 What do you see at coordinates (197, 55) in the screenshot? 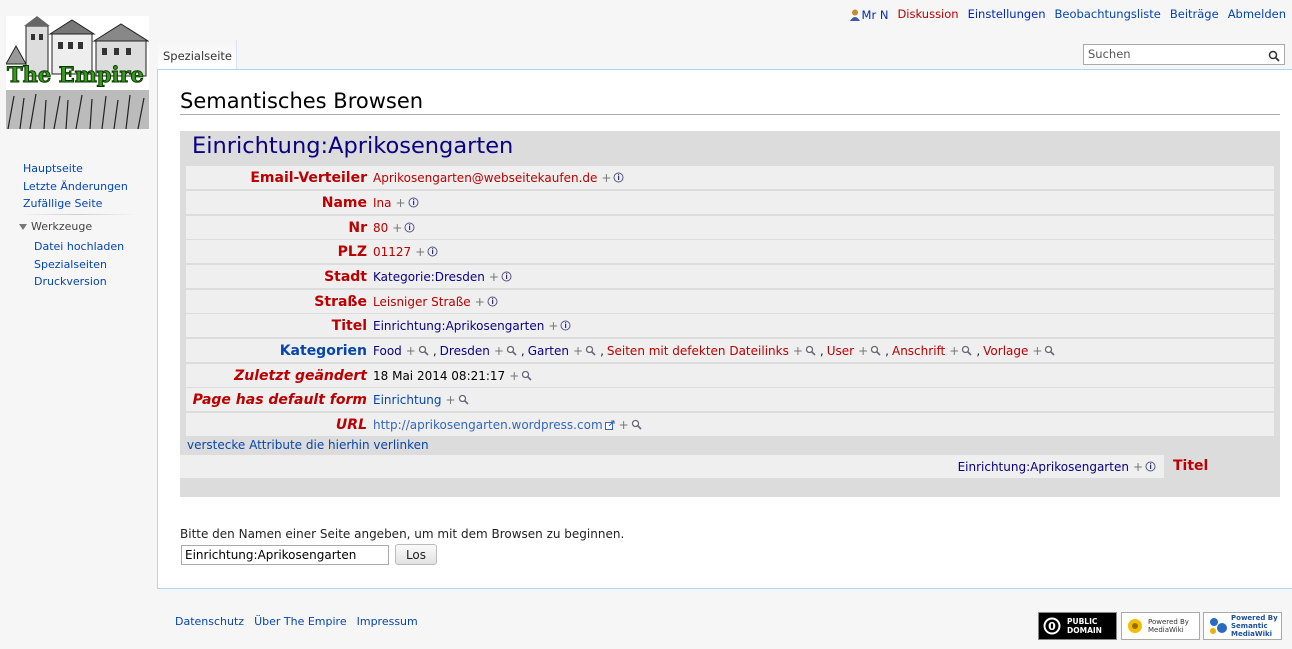
I see `tab-special-page: Spezialseite` at bounding box center [197, 55].